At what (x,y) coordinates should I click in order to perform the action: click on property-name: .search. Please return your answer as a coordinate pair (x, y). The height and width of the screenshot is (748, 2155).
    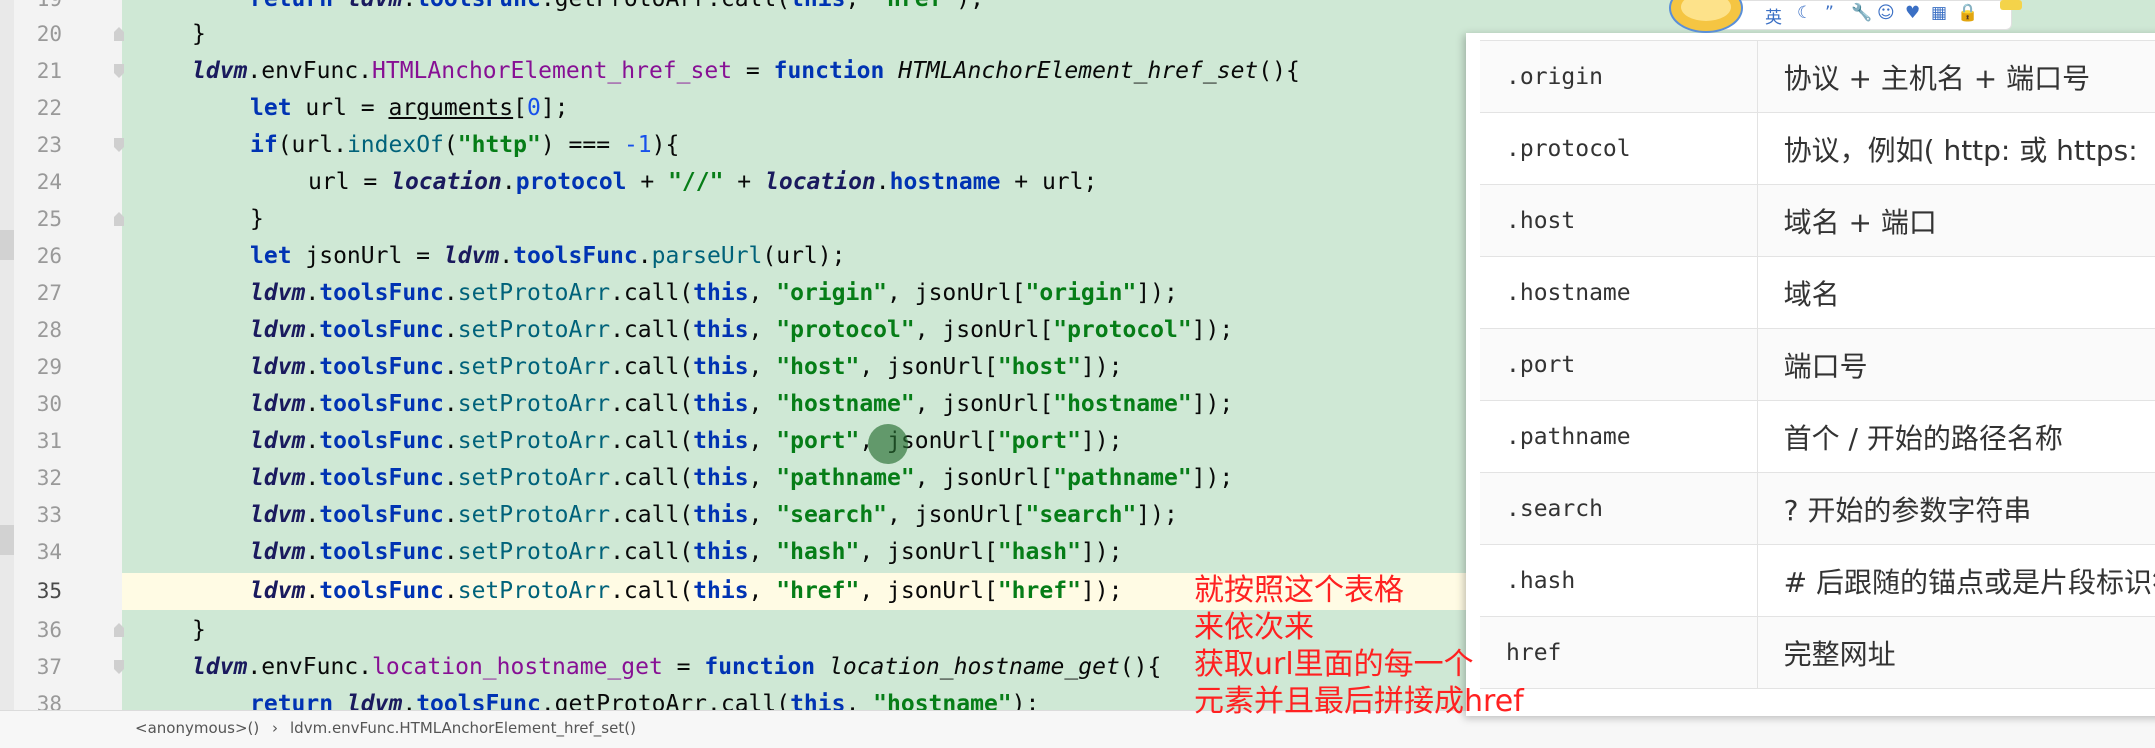
    Looking at the image, I should click on (1619, 508).